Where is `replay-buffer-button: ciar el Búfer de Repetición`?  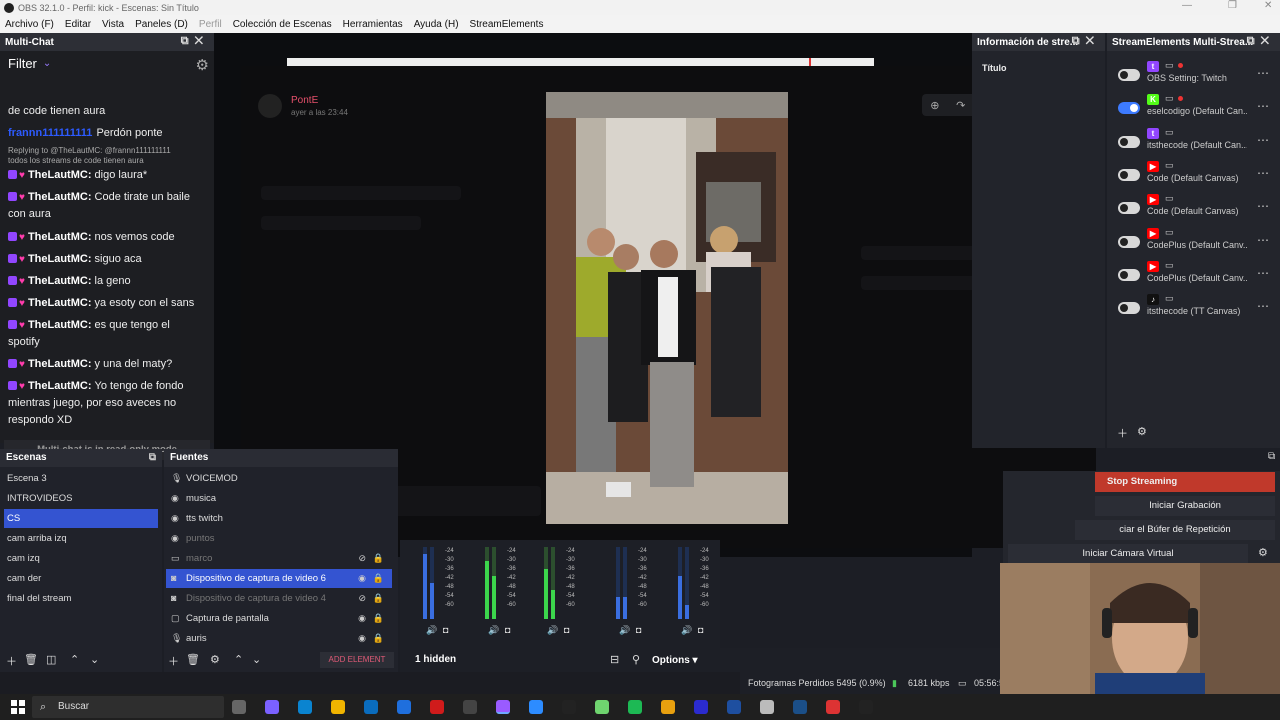 replay-buffer-button: ciar el Búfer de Repetición is located at coordinates (1175, 530).